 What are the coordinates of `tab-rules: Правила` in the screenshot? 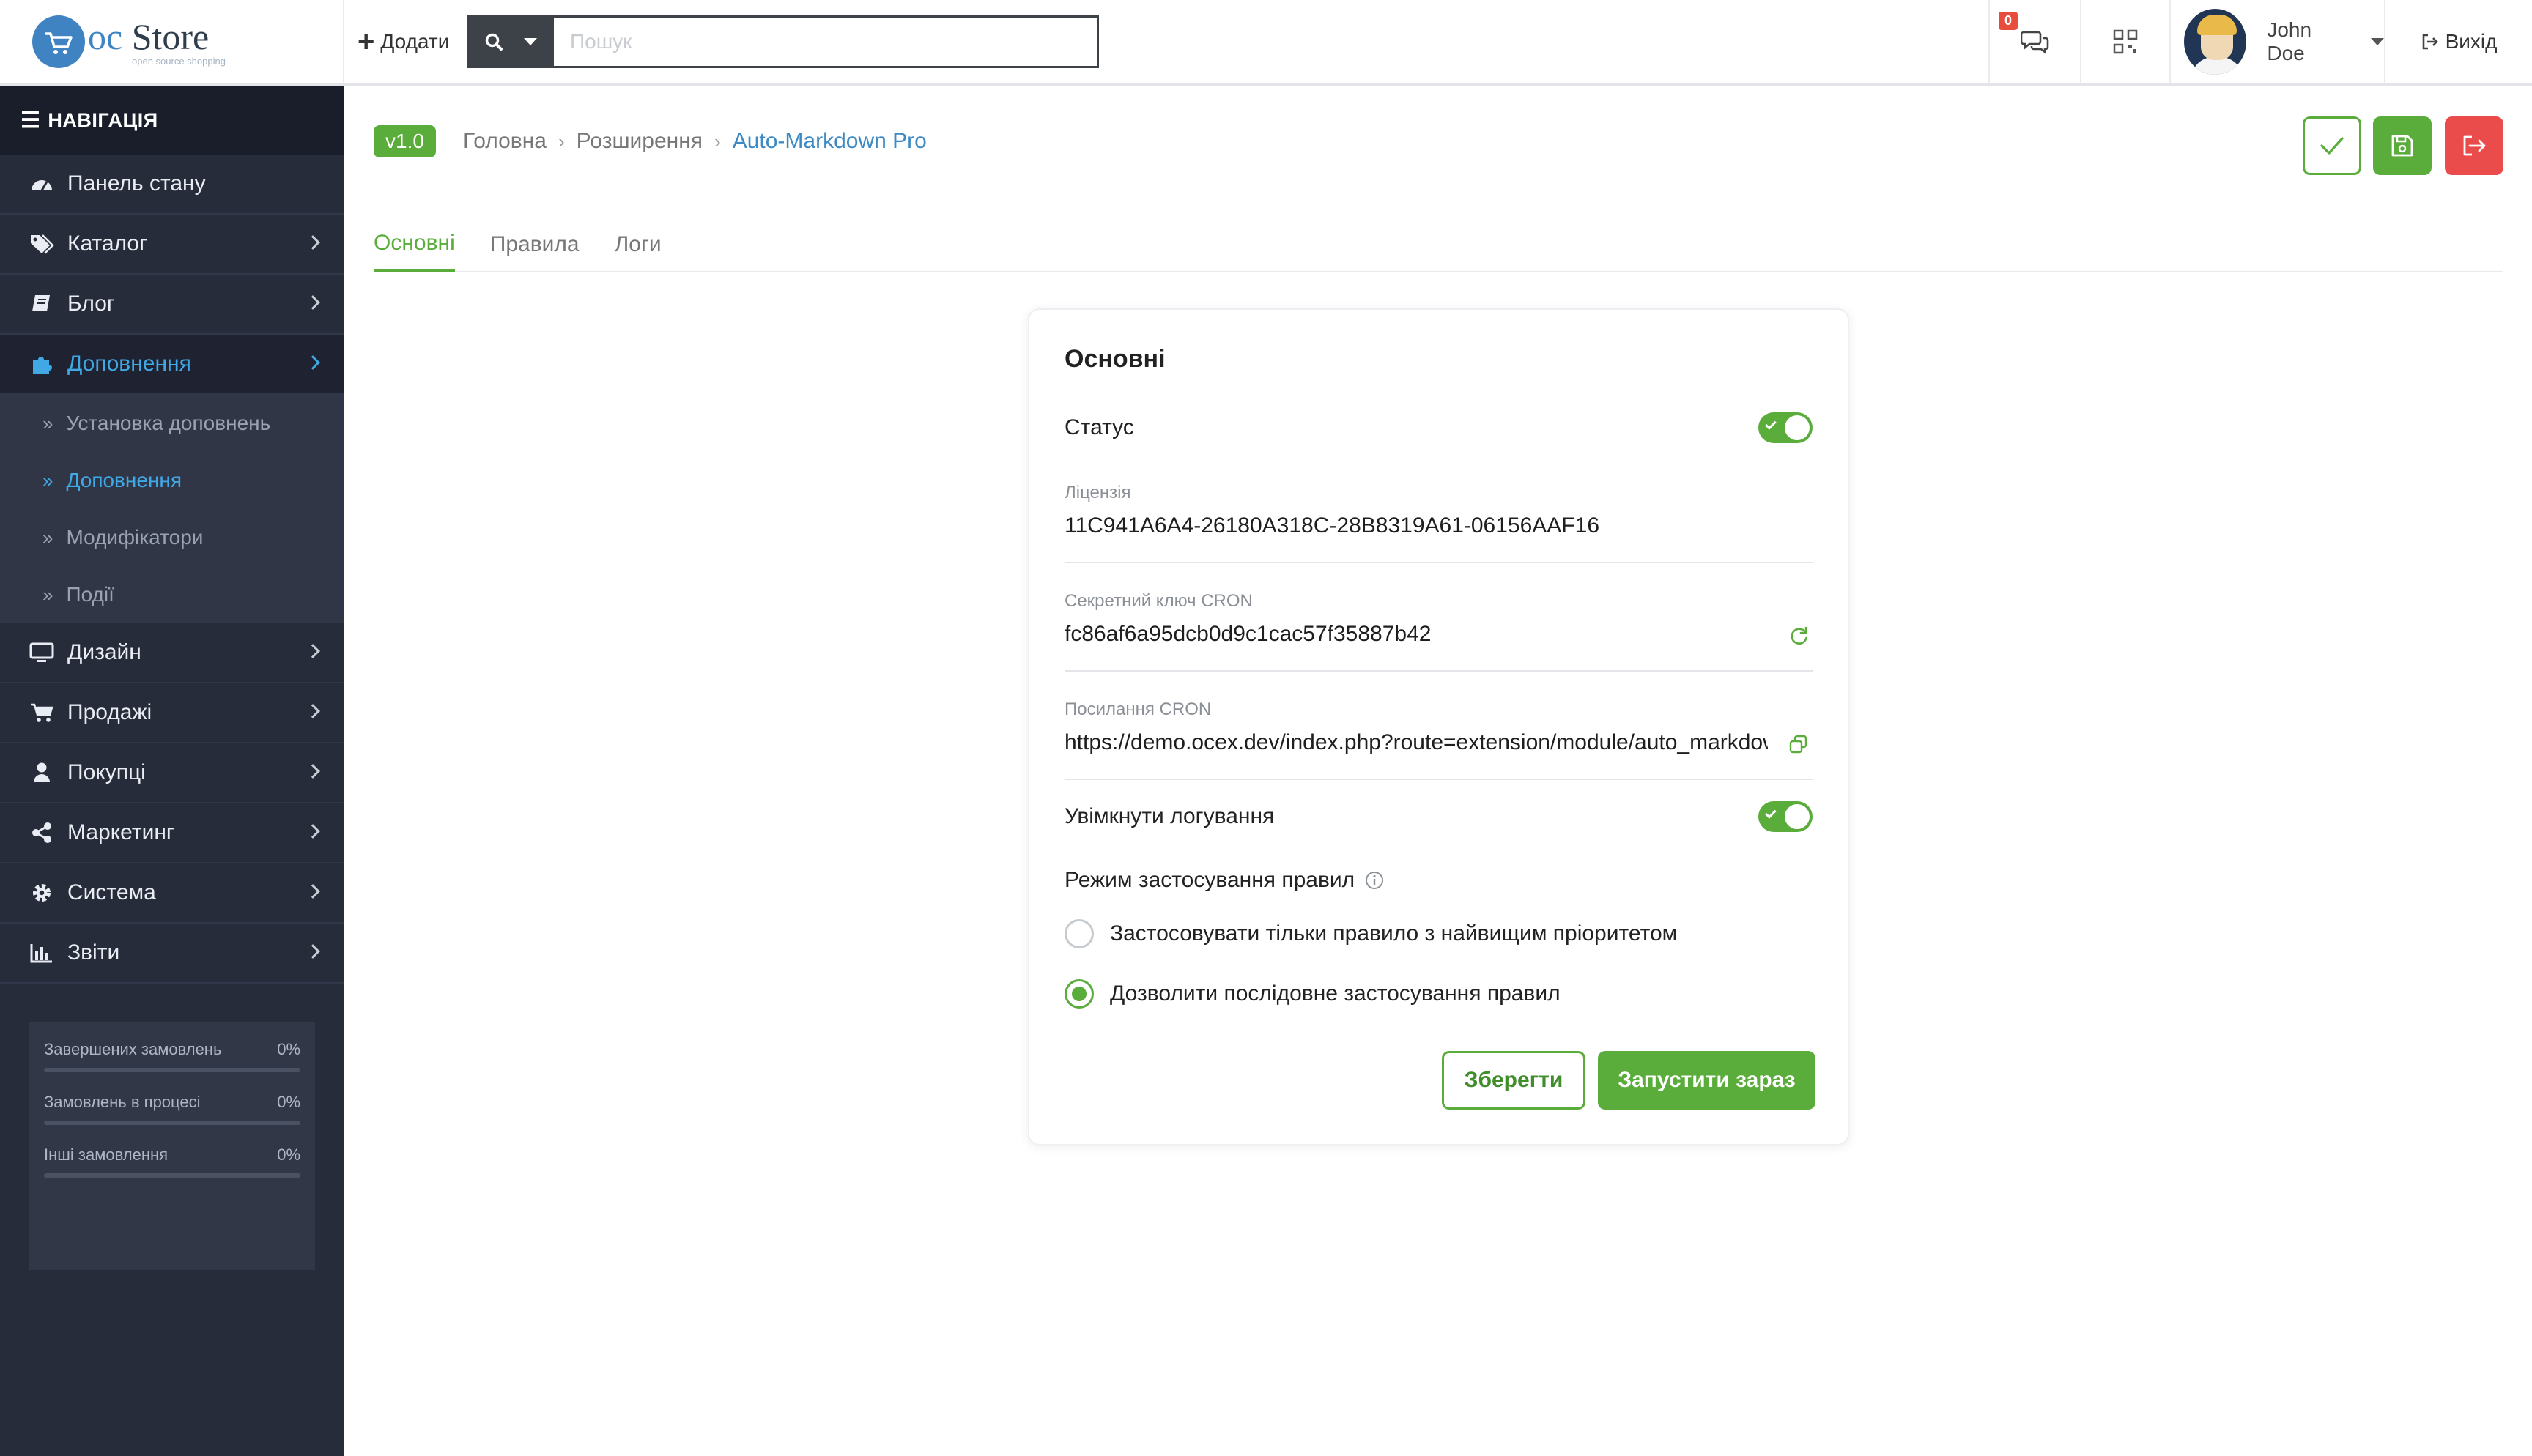 It's located at (535, 244).